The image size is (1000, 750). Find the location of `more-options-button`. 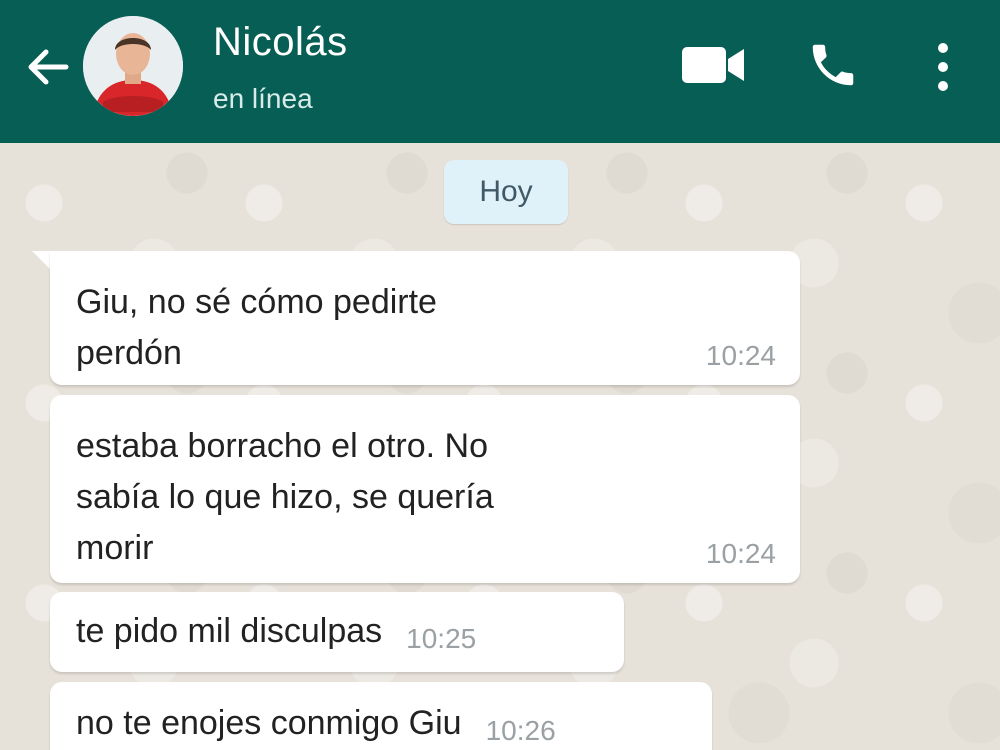

more-options-button is located at coordinates (943, 67).